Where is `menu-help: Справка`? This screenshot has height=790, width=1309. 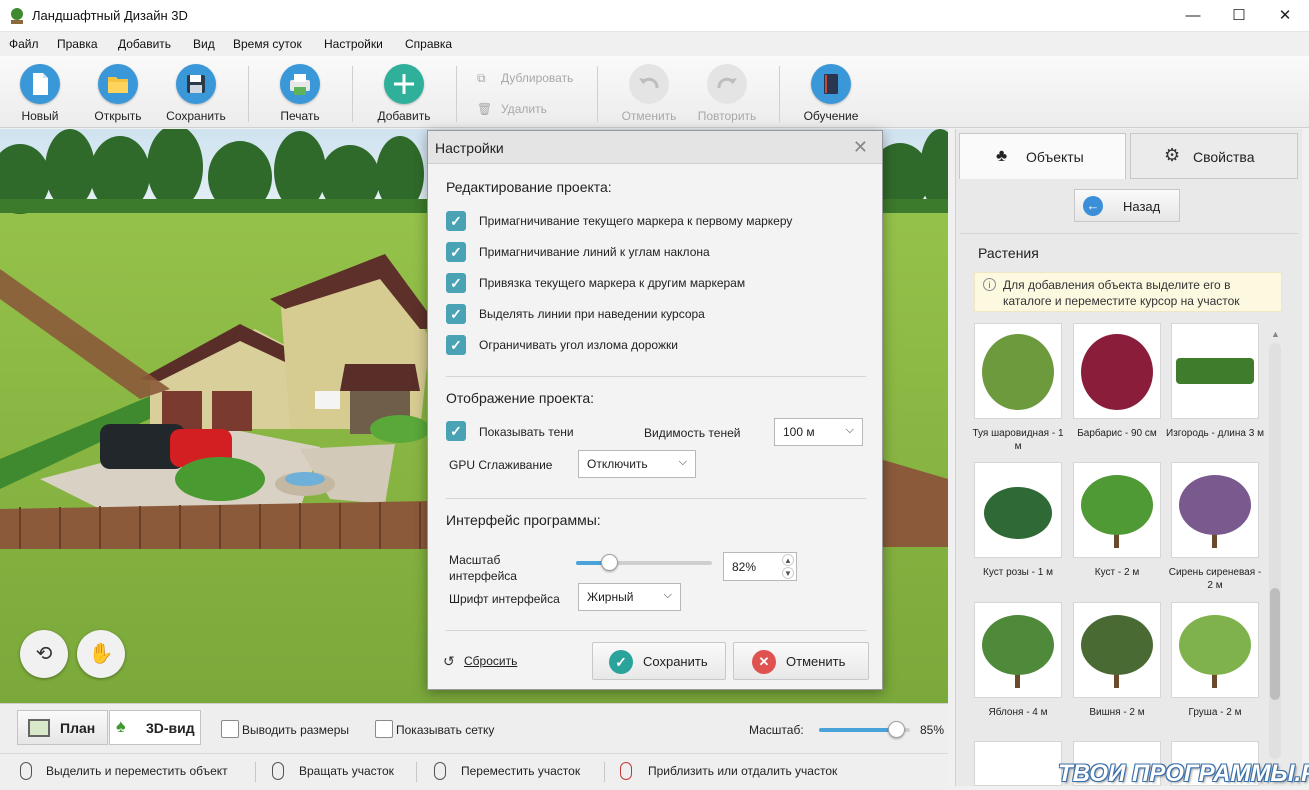
menu-help: Справка is located at coordinates (428, 44).